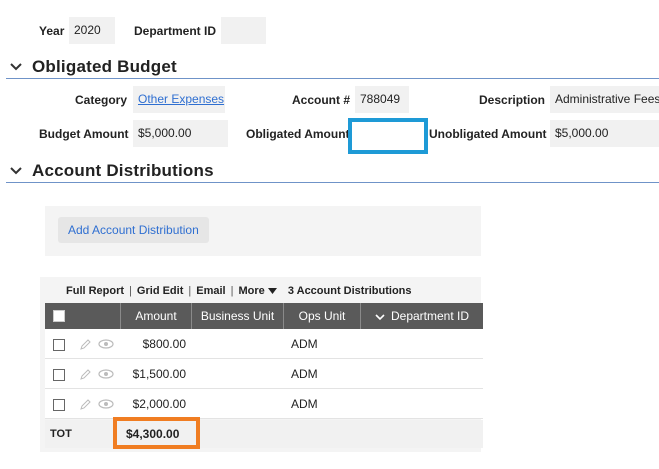 This screenshot has height=469, width=659. I want to click on budget-amount-label: Budget Amount, so click(84, 134).